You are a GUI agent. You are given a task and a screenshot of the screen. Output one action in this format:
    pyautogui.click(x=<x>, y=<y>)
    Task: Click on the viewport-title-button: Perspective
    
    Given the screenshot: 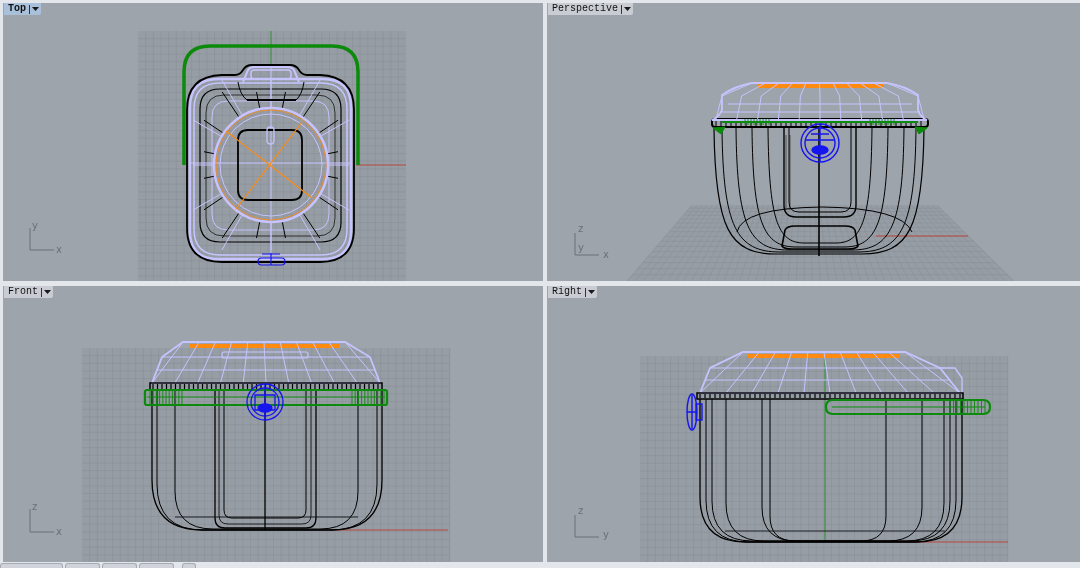 What is the action you would take?
    pyautogui.click(x=590, y=9)
    